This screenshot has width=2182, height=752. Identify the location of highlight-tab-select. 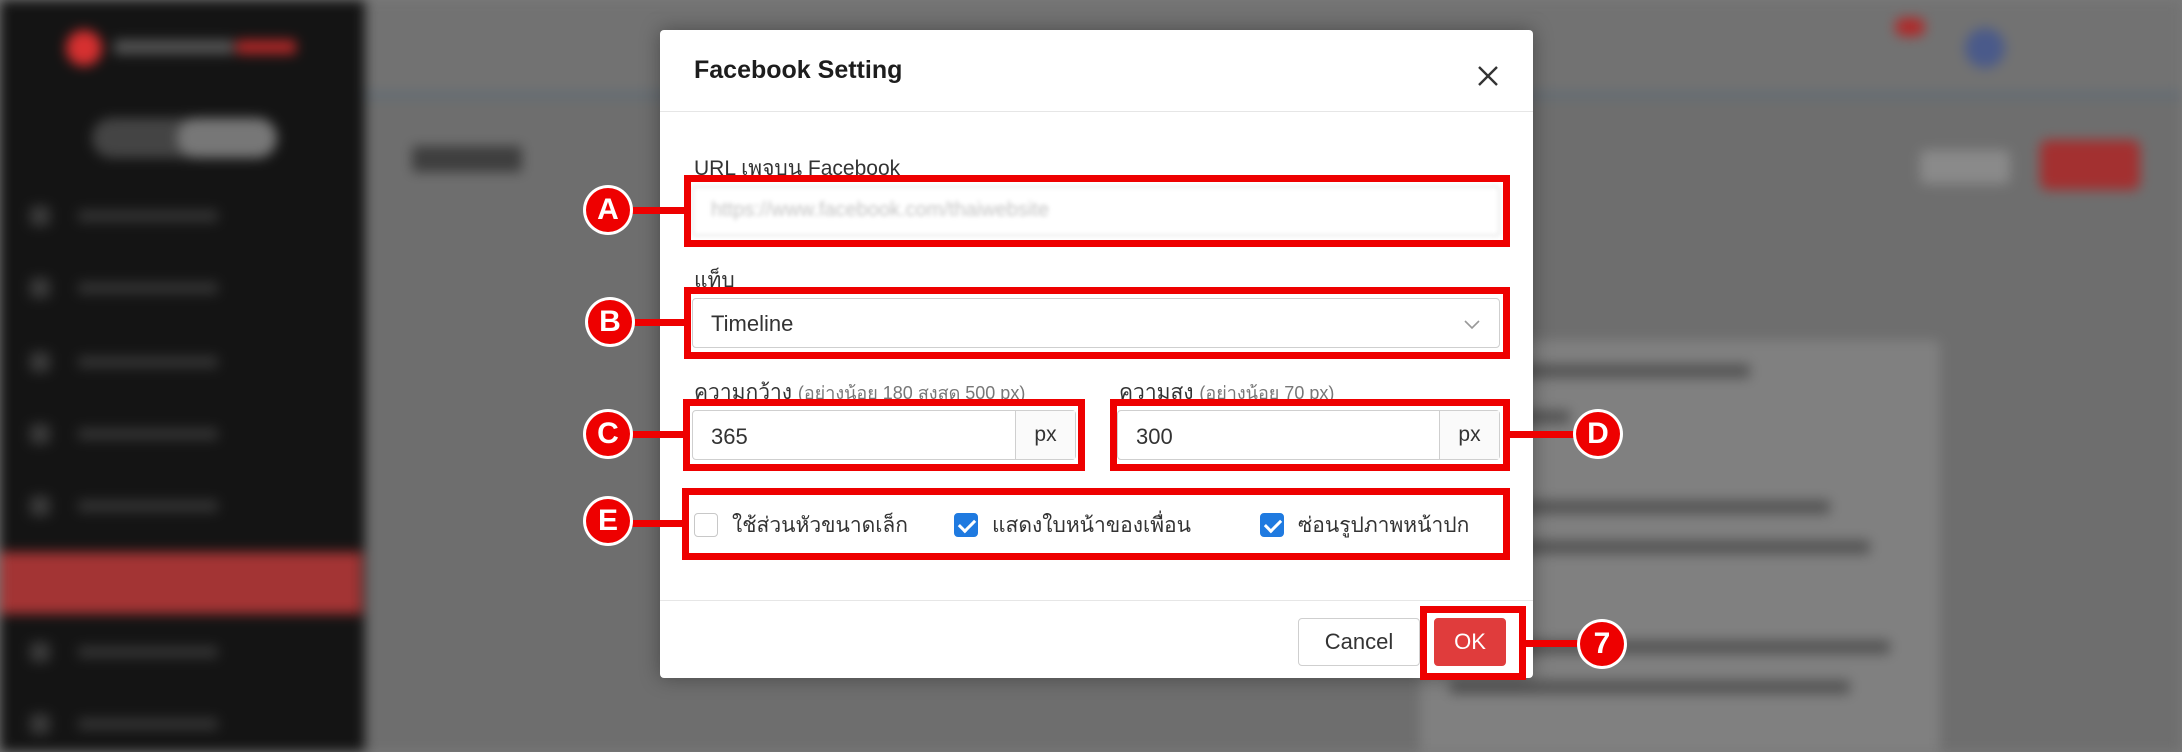
(1097, 323).